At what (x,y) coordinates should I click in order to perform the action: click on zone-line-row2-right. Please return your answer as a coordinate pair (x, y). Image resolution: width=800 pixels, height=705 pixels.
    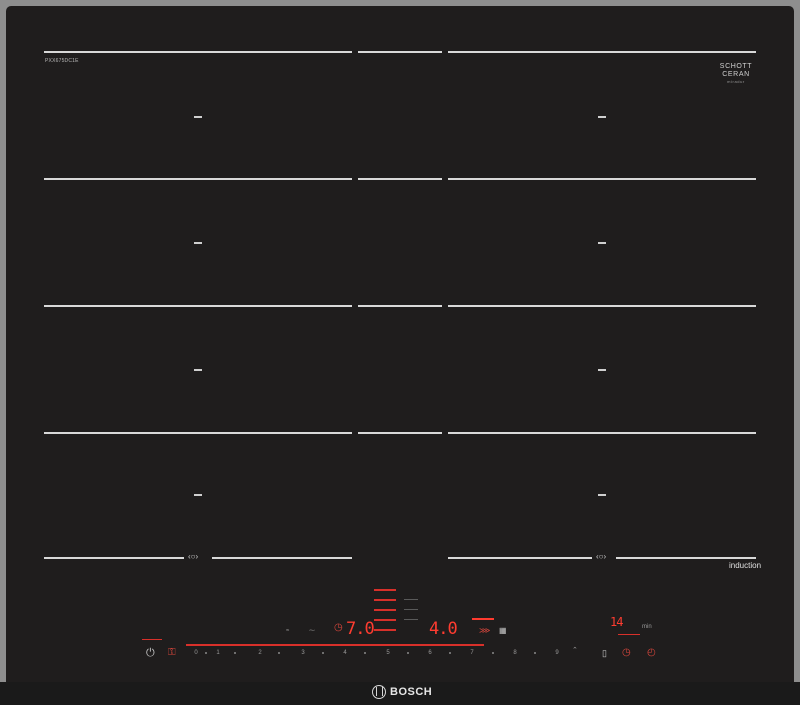
    Looking at the image, I should click on (602, 179).